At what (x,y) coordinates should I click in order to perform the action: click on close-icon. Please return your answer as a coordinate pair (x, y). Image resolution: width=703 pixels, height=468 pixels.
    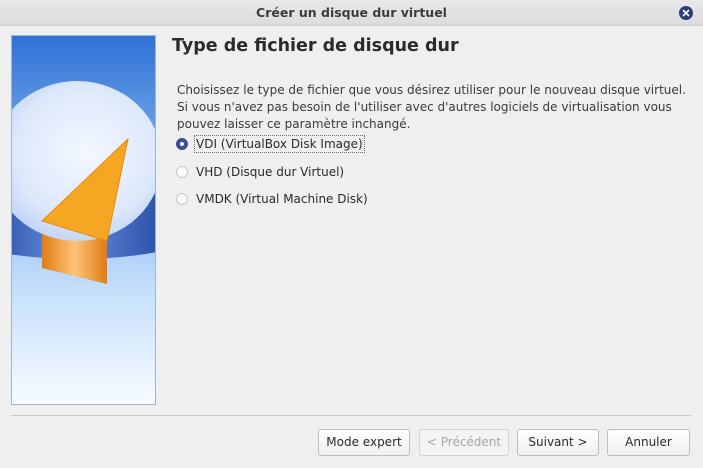
    Looking at the image, I should click on (686, 13).